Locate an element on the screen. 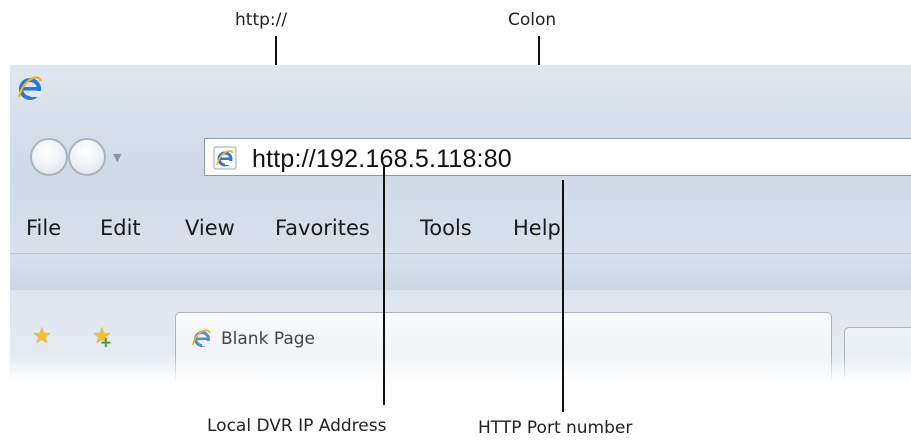  callout-colon-label: Colon is located at coordinates (532, 20).